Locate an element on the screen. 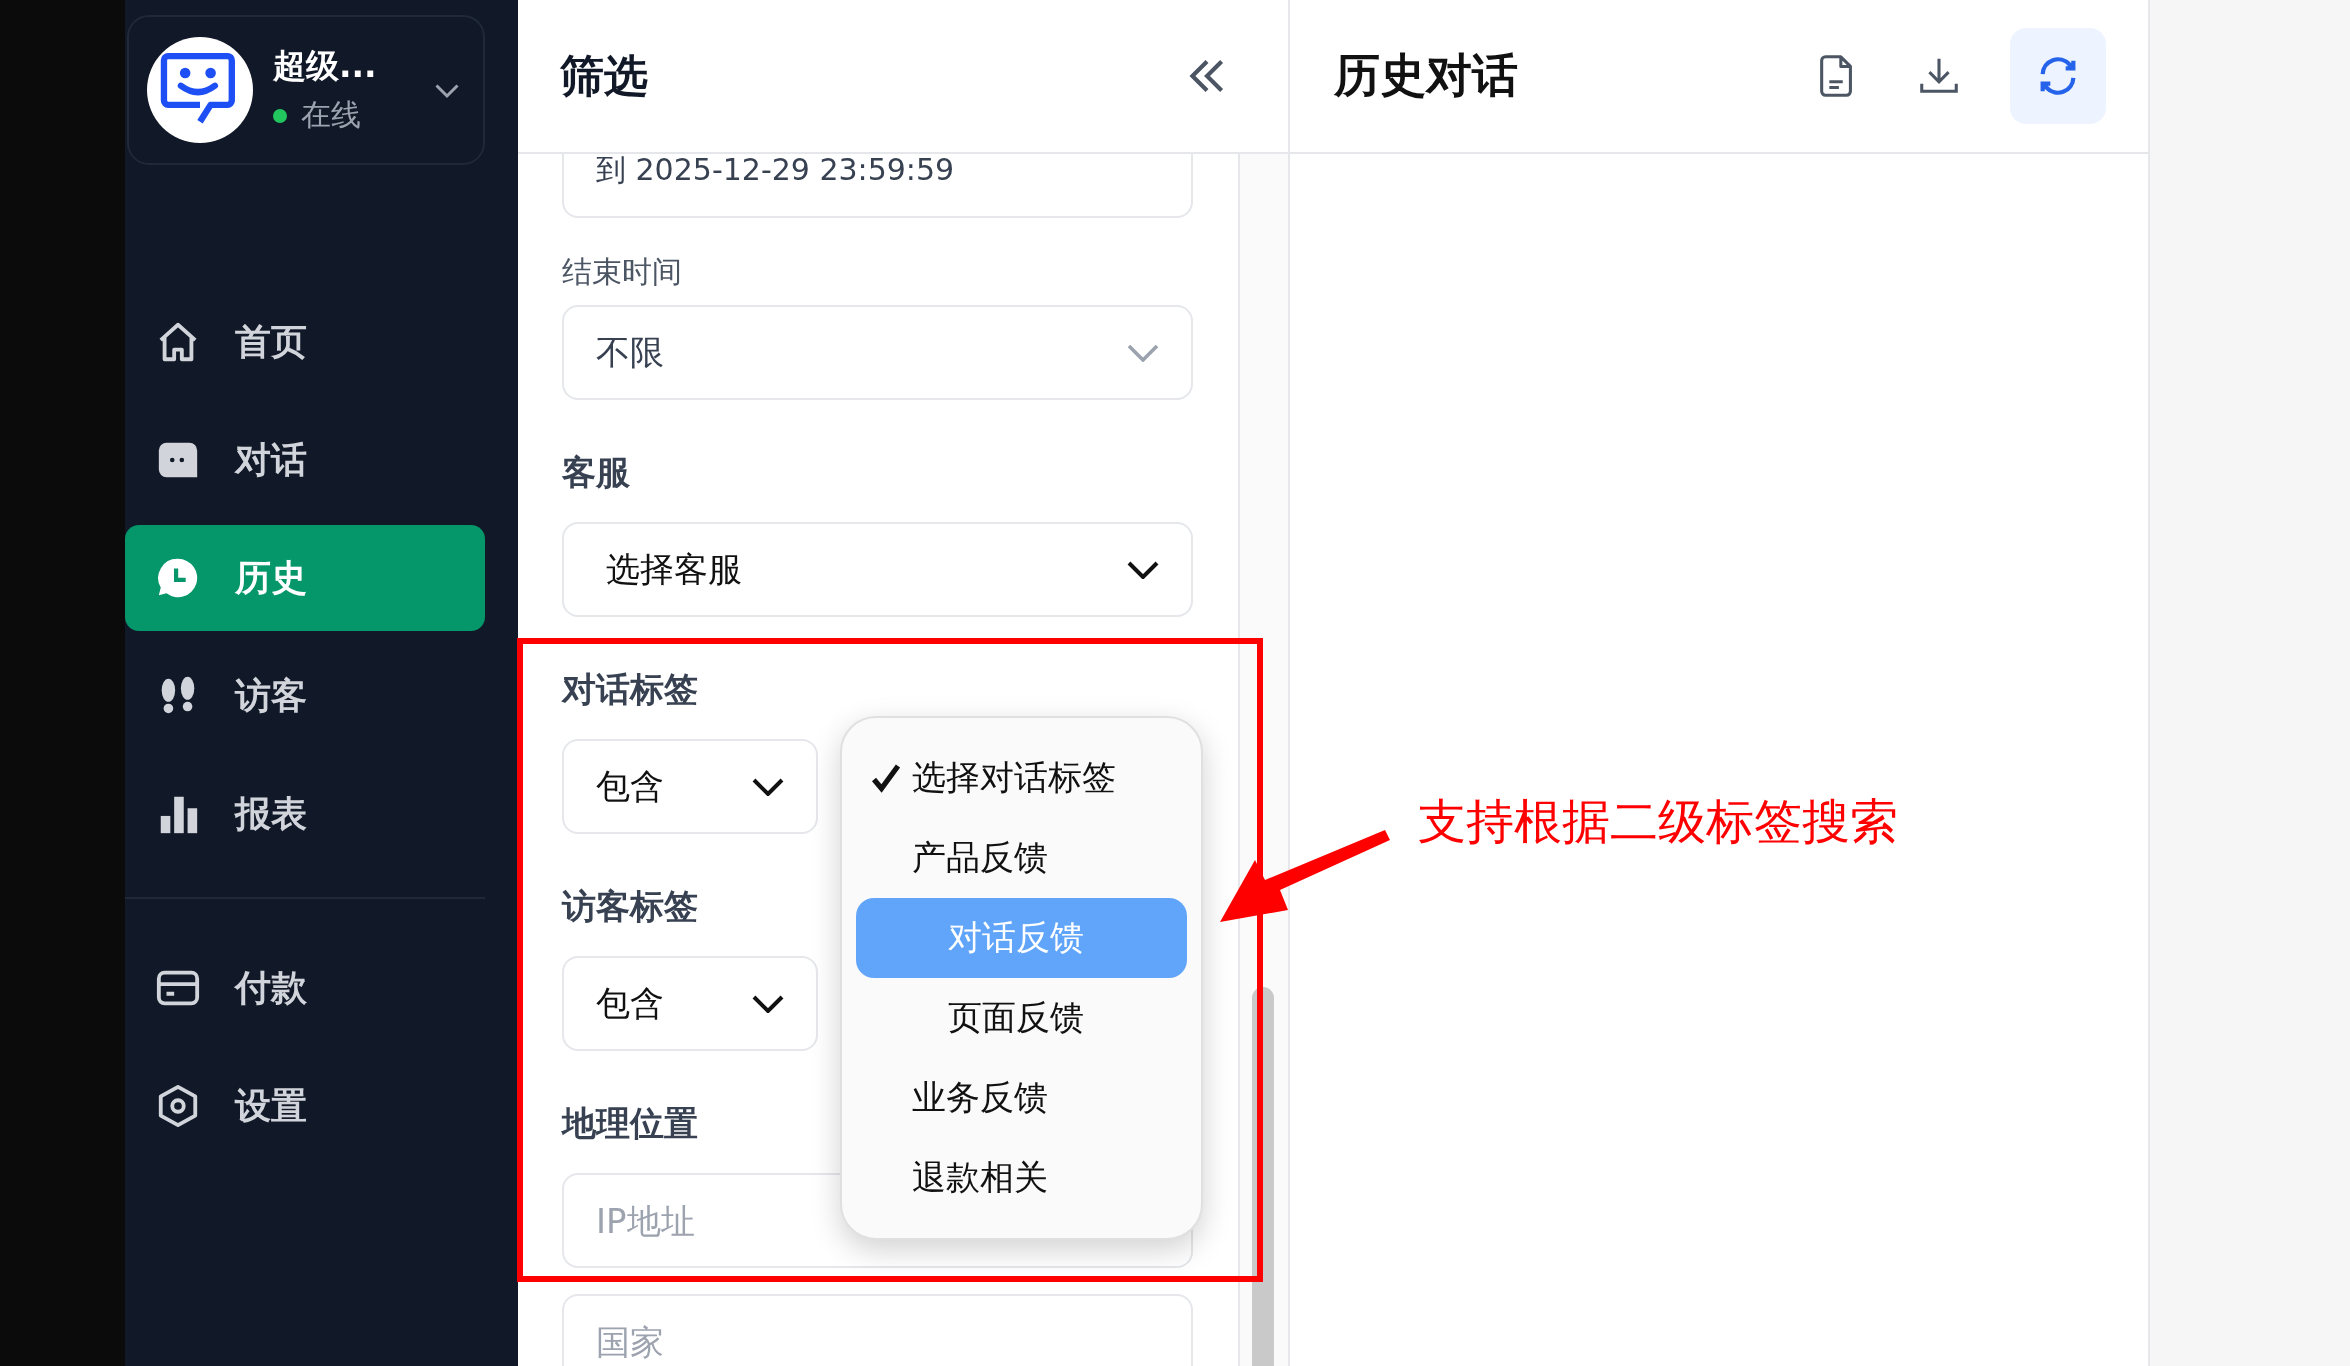  option-label: 业务反馈 is located at coordinates (980, 1097).